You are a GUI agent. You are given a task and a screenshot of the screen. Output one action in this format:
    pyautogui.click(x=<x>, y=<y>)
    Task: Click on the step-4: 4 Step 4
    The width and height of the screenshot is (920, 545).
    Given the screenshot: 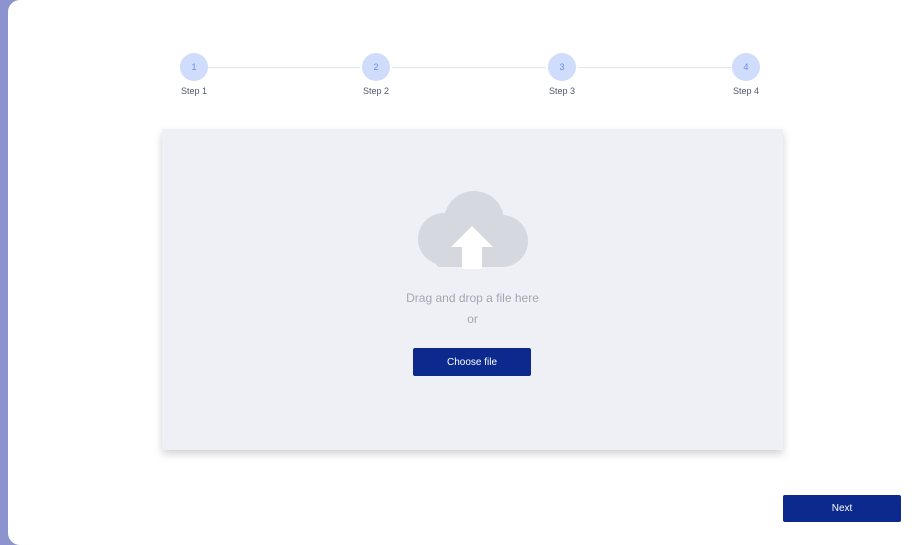 What is the action you would take?
    pyautogui.click(x=746, y=74)
    